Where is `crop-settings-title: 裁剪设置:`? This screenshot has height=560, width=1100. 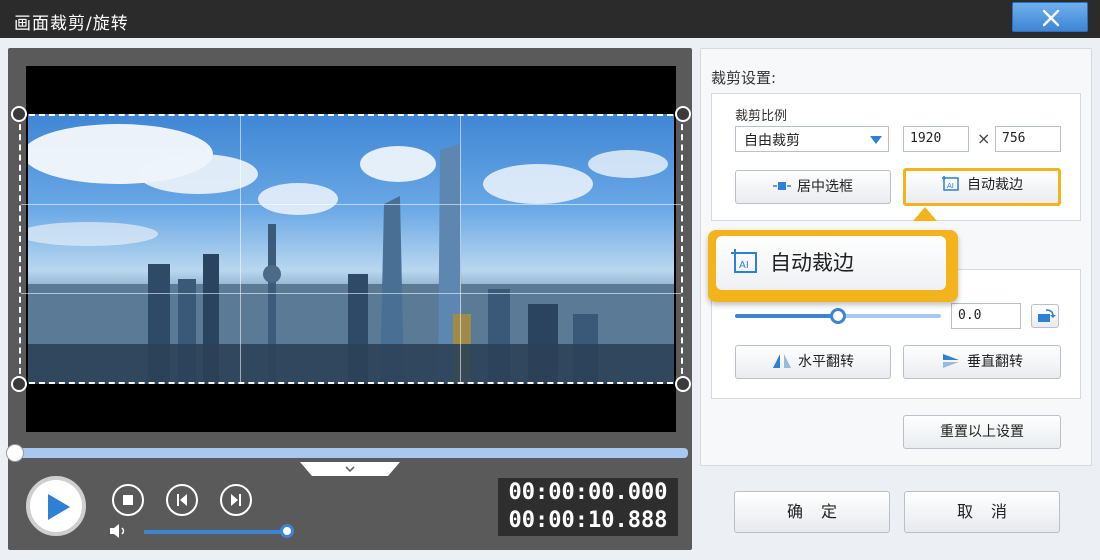
crop-settings-title: 裁剪设置: is located at coordinates (744, 78).